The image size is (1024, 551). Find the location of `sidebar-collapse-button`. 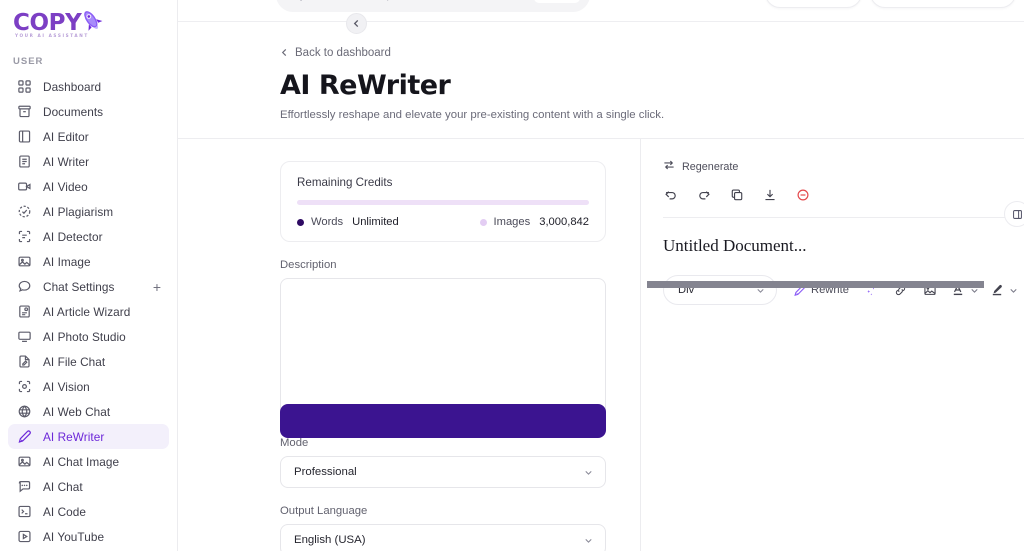

sidebar-collapse-button is located at coordinates (356, 23).